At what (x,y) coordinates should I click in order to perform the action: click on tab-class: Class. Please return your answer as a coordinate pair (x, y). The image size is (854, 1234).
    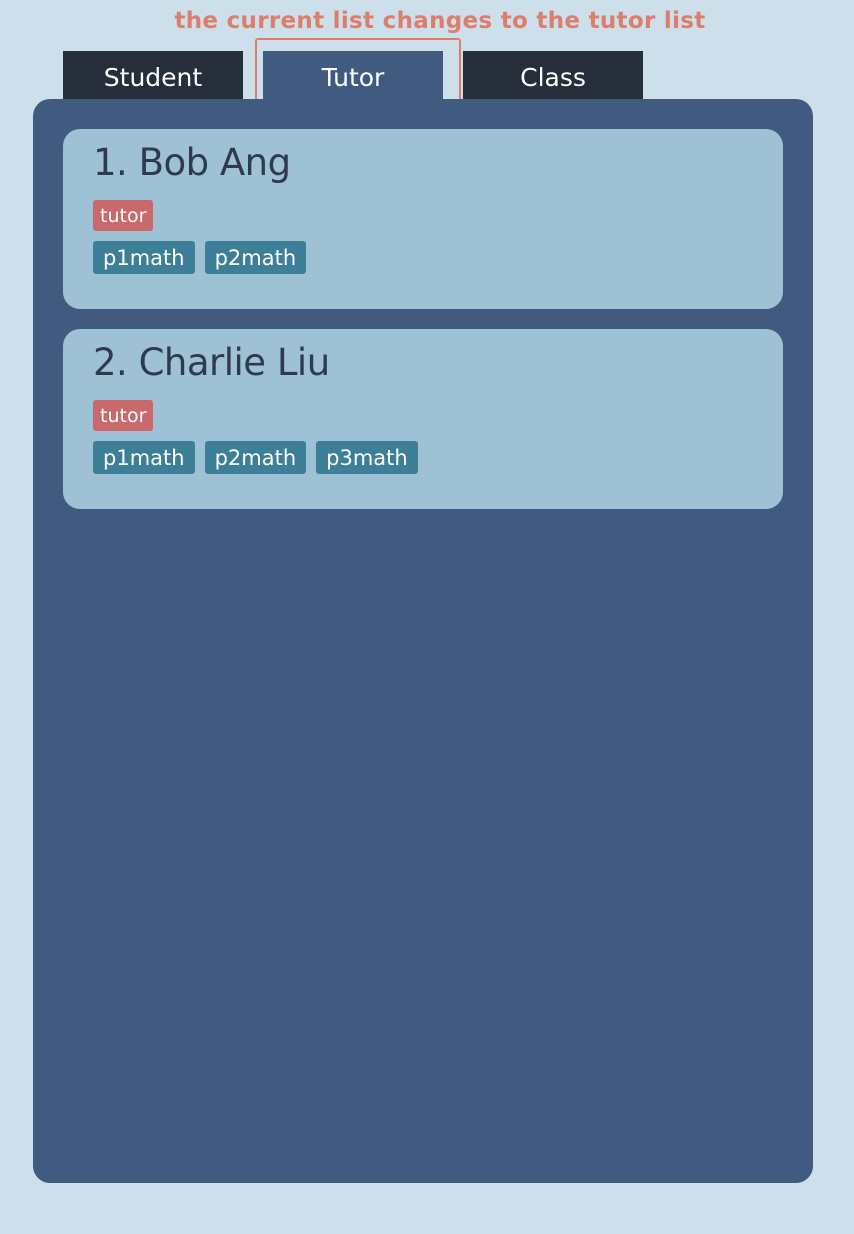
    Looking at the image, I should click on (553, 75).